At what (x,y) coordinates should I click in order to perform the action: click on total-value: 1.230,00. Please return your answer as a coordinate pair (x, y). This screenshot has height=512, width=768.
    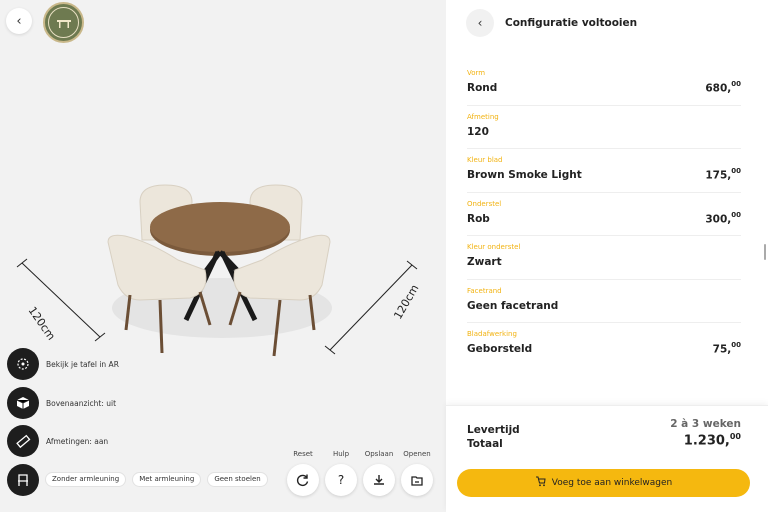
    Looking at the image, I should click on (712, 440).